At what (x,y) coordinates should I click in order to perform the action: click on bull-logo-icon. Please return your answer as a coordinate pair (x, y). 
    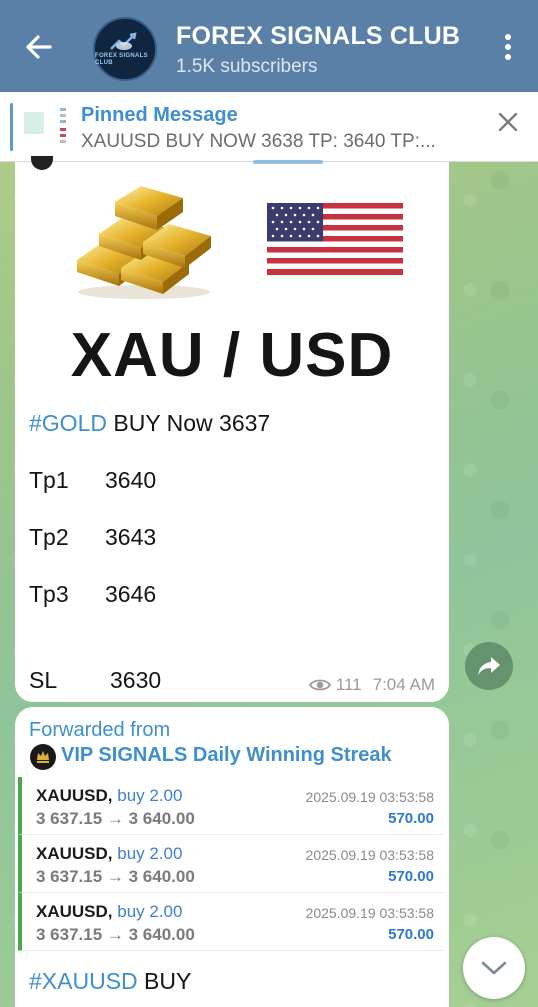
    Looking at the image, I should click on (123, 41).